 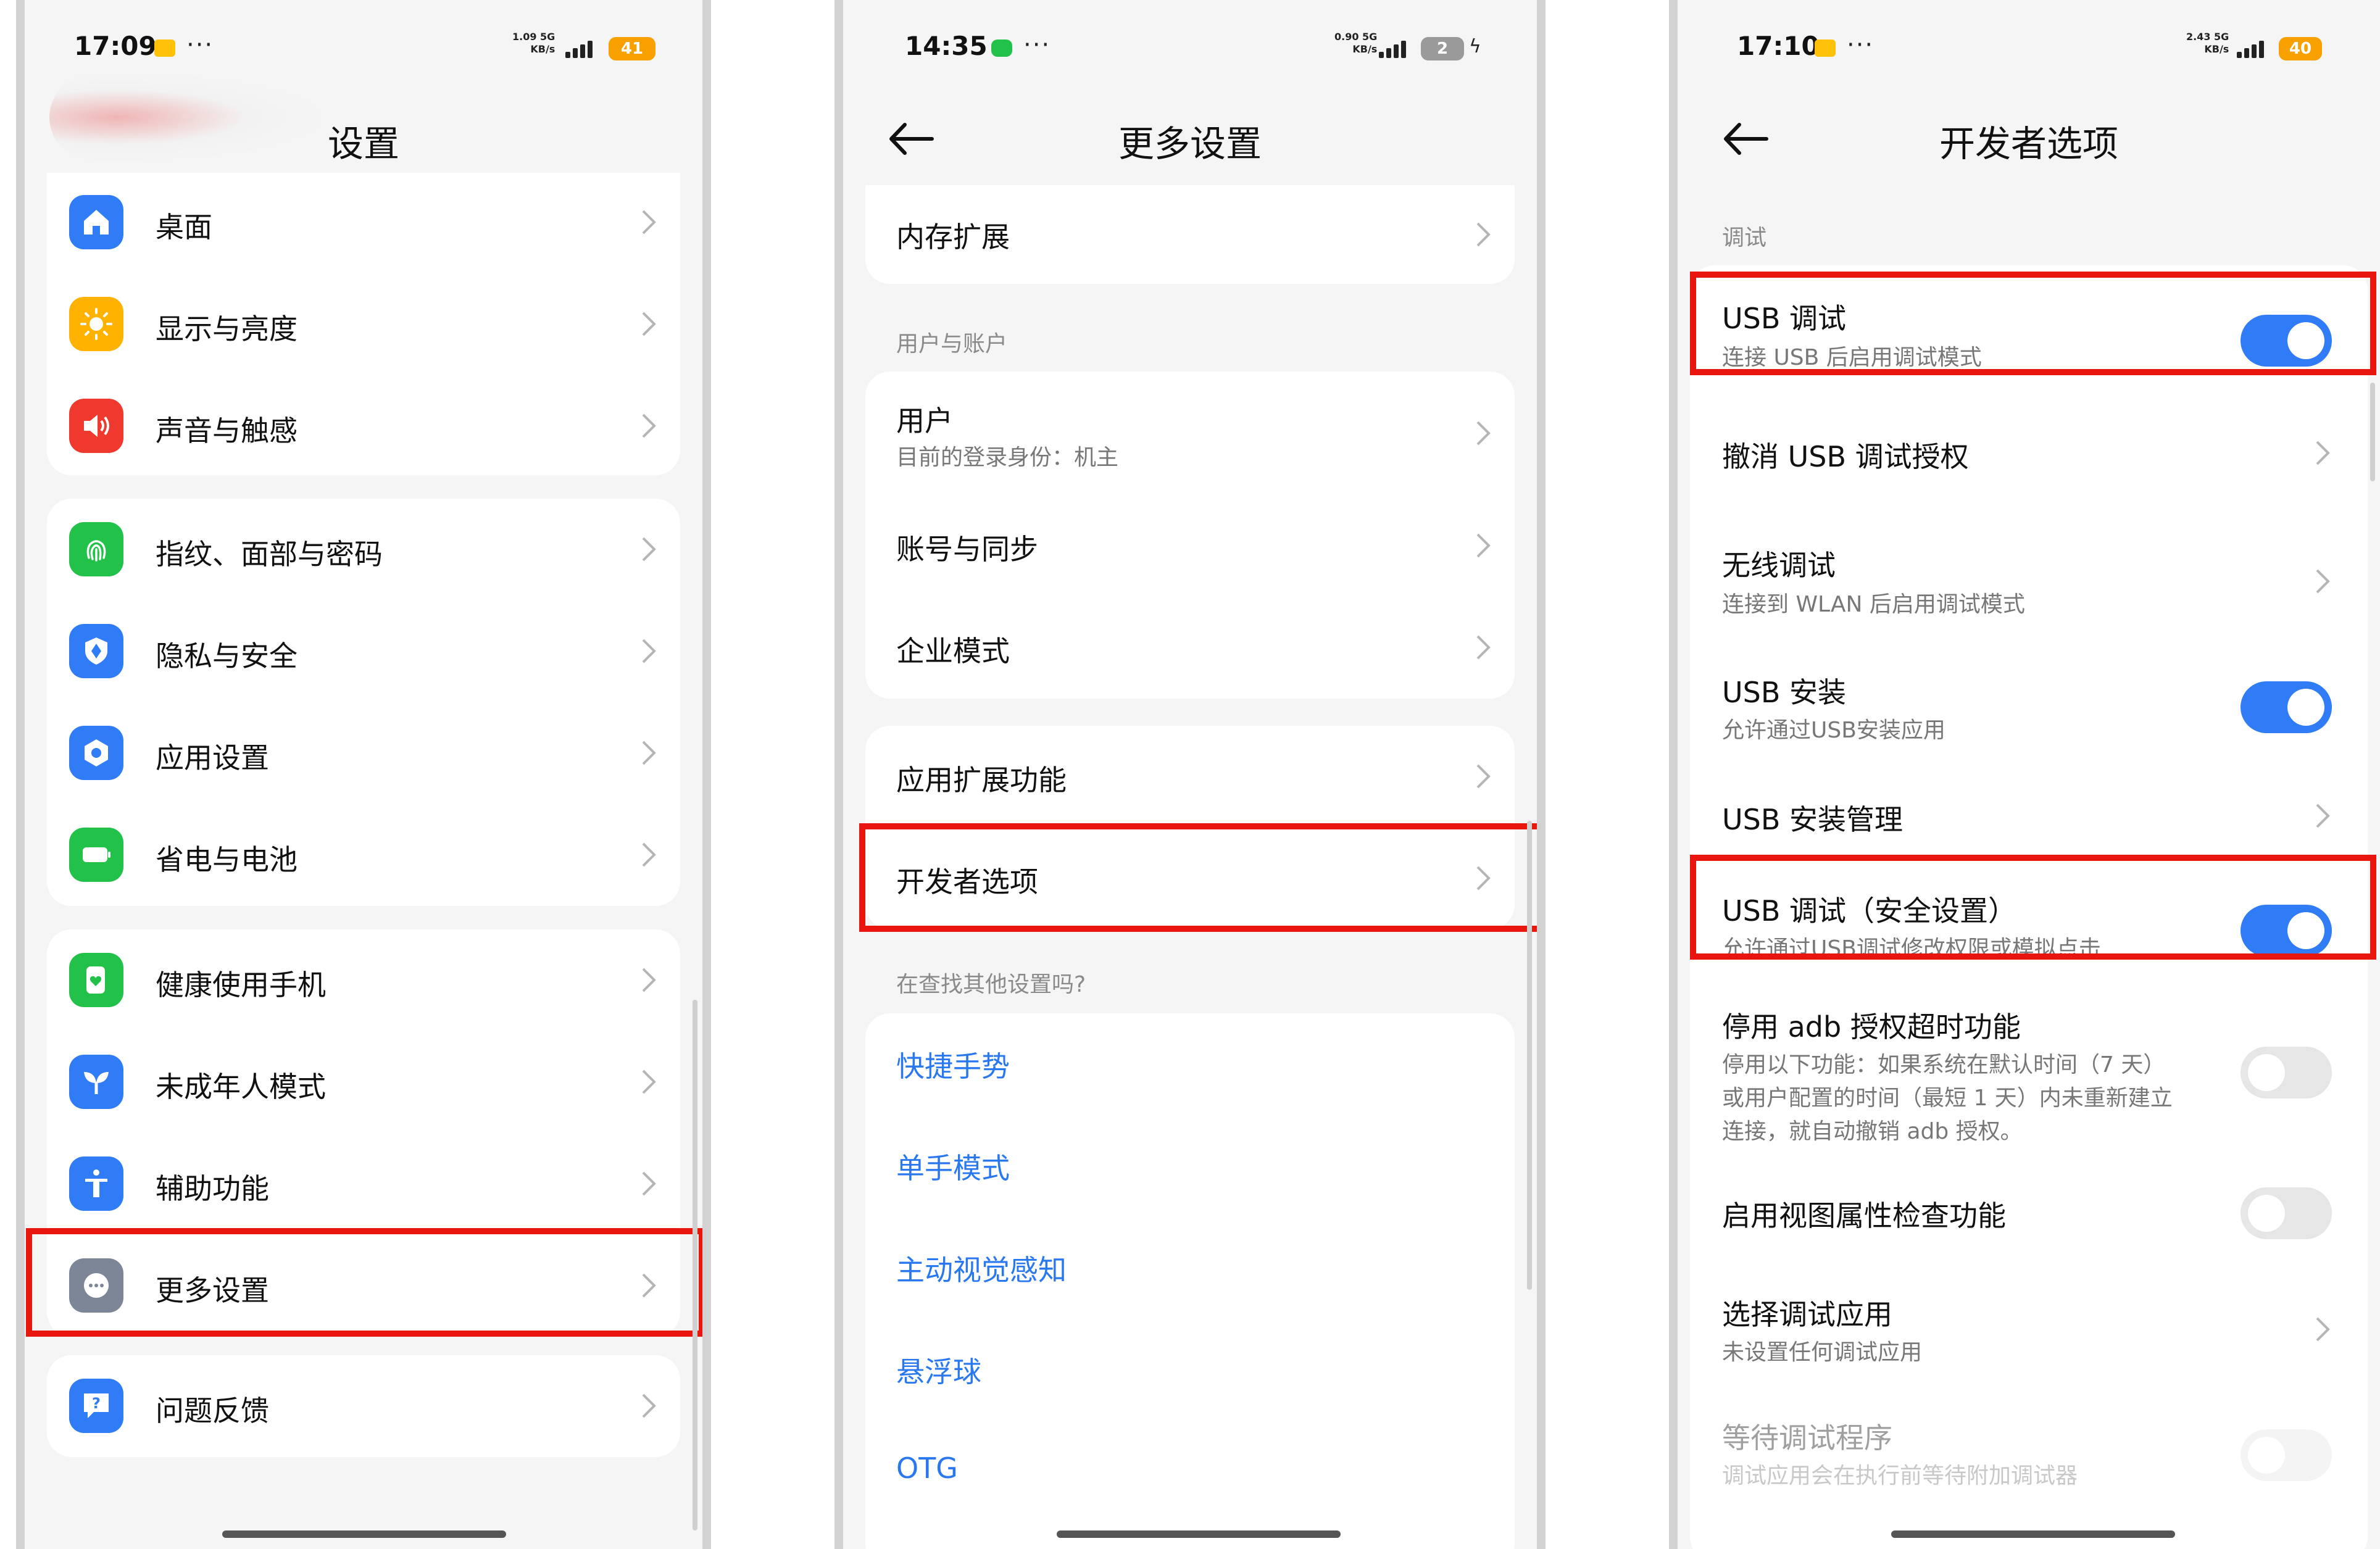 What do you see at coordinates (96, 855) in the screenshot?
I see `battery-icon` at bounding box center [96, 855].